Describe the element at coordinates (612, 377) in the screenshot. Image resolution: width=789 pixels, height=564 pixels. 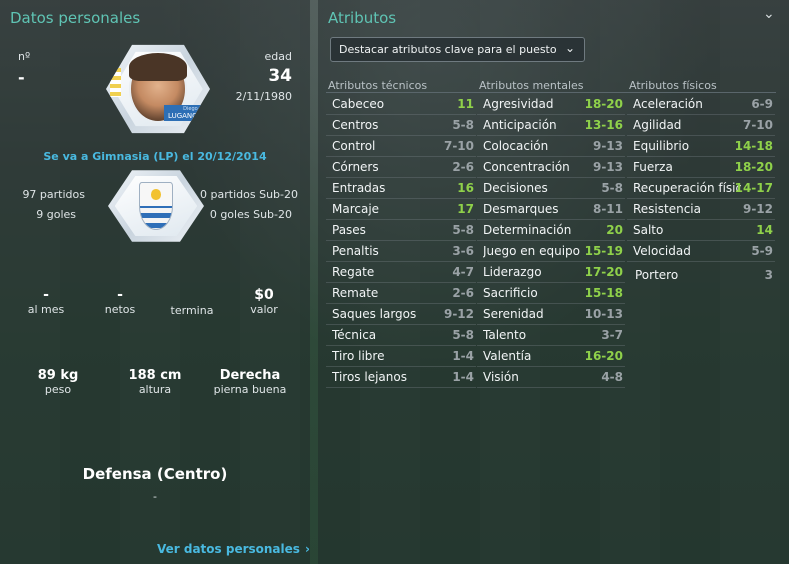
I see `attribute-value: 4-8` at that location.